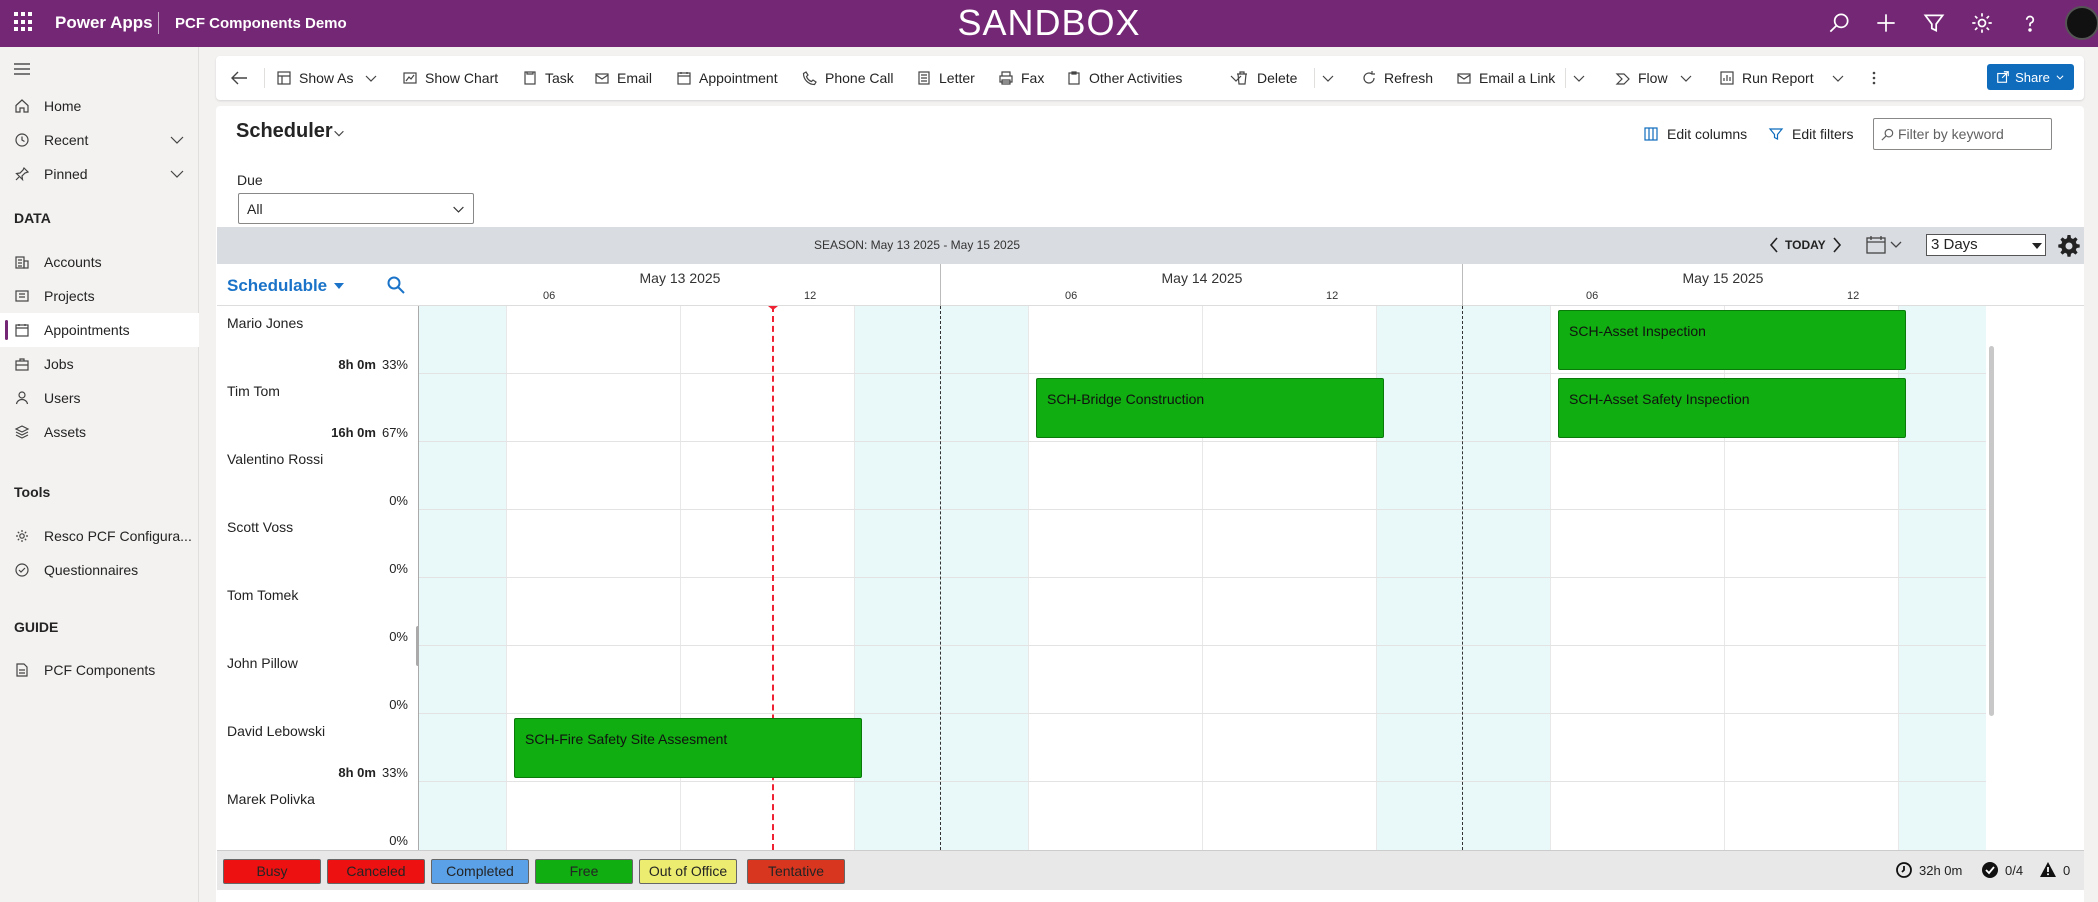 Image resolution: width=2098 pixels, height=902 pixels. What do you see at coordinates (339, 286) in the screenshot?
I see `caret-down-icon` at bounding box center [339, 286].